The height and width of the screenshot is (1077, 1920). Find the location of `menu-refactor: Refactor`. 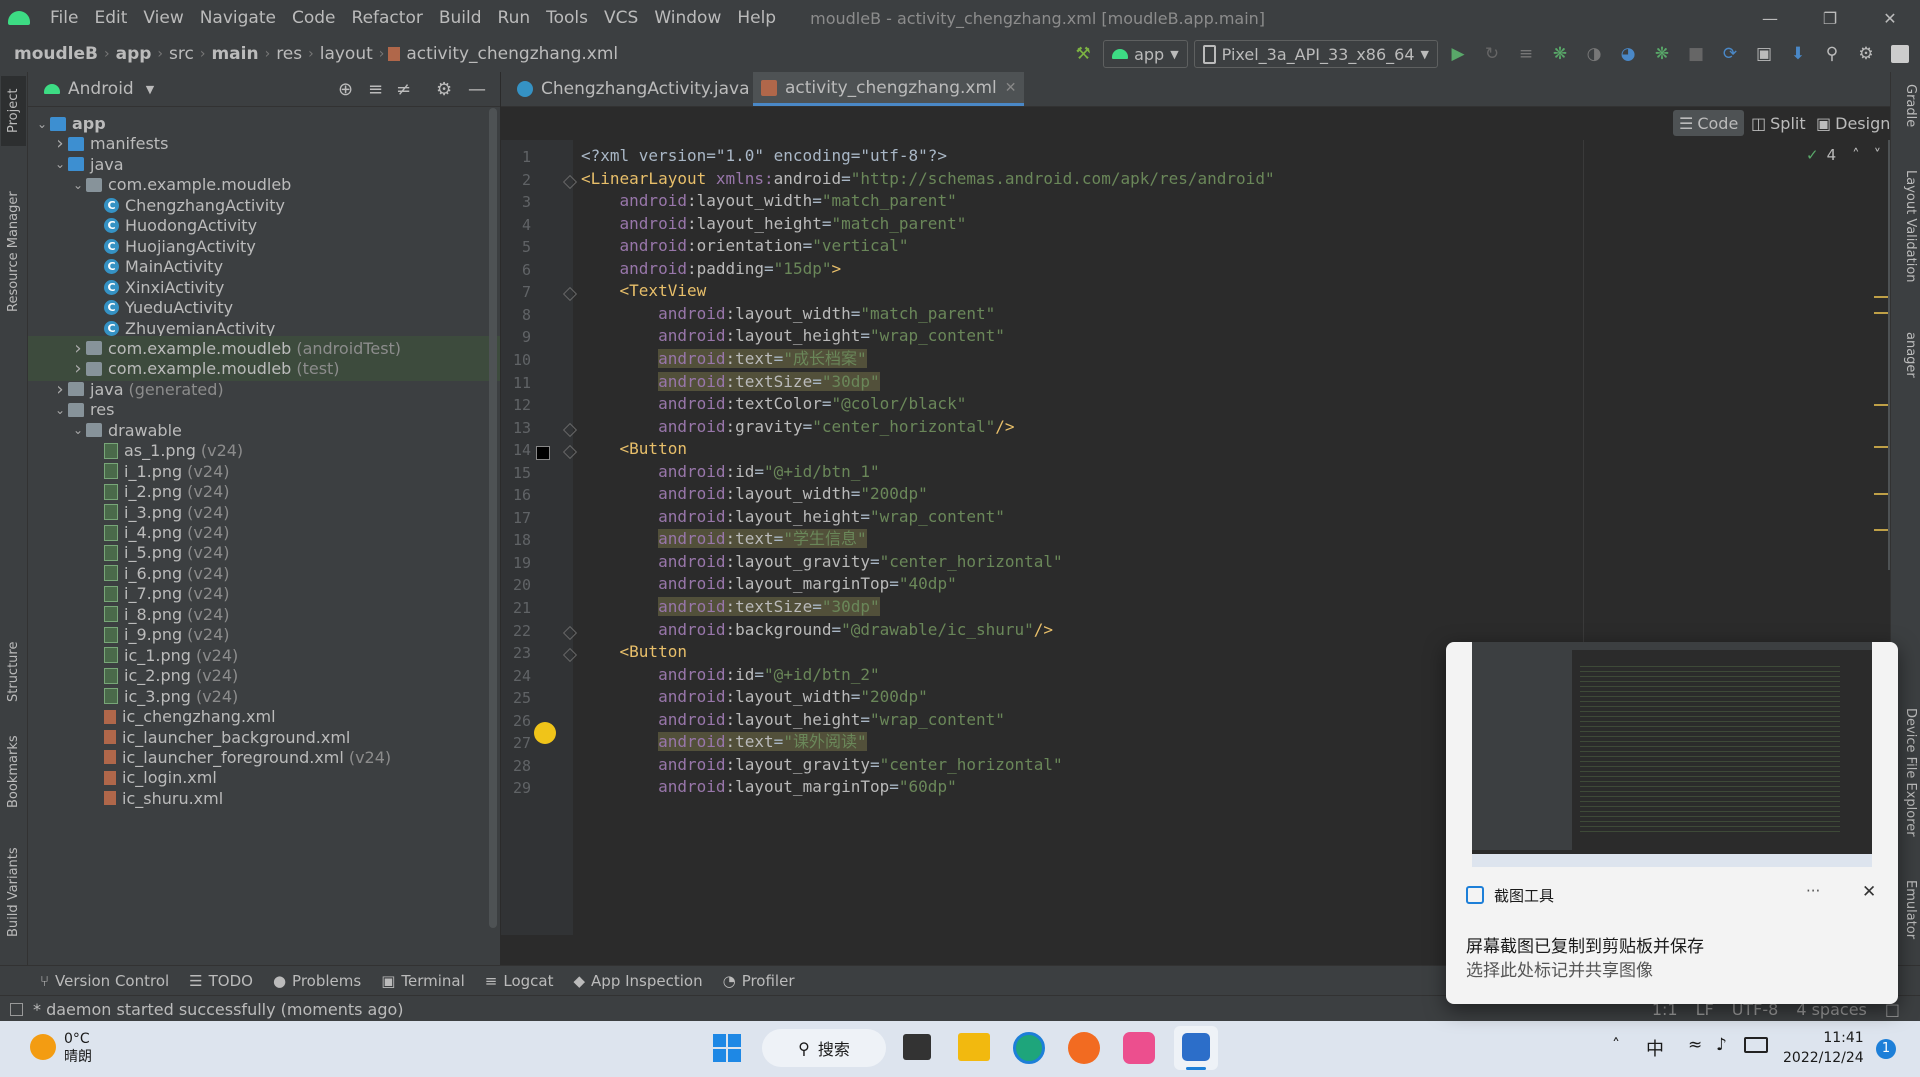

menu-refactor: Refactor is located at coordinates (387, 18).